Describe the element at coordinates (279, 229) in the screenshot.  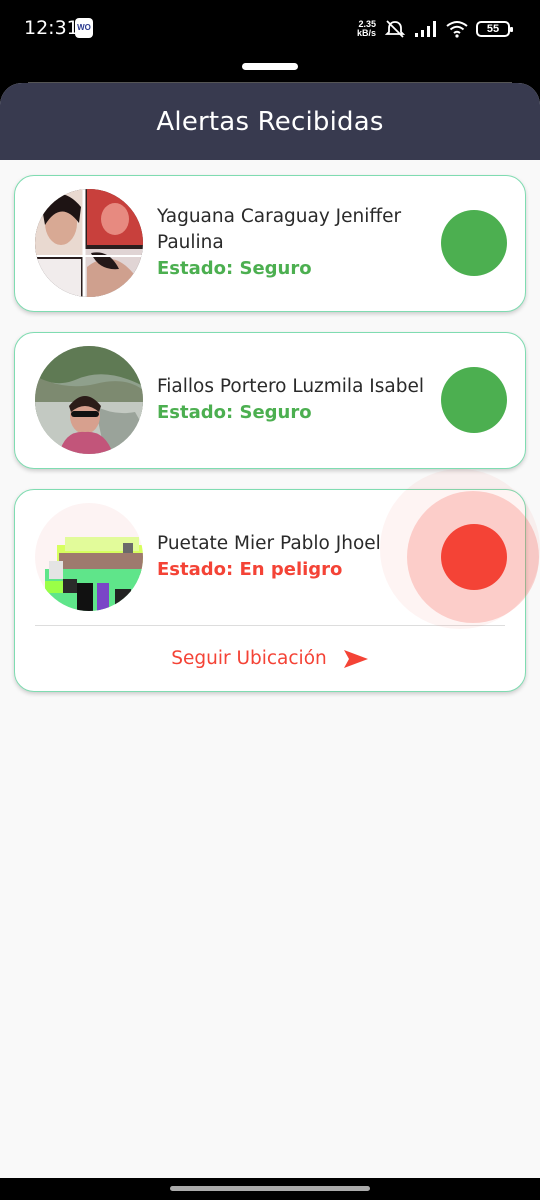
I see `contact-name: Yaguana Caraguay Jeniffer Paulina` at that location.